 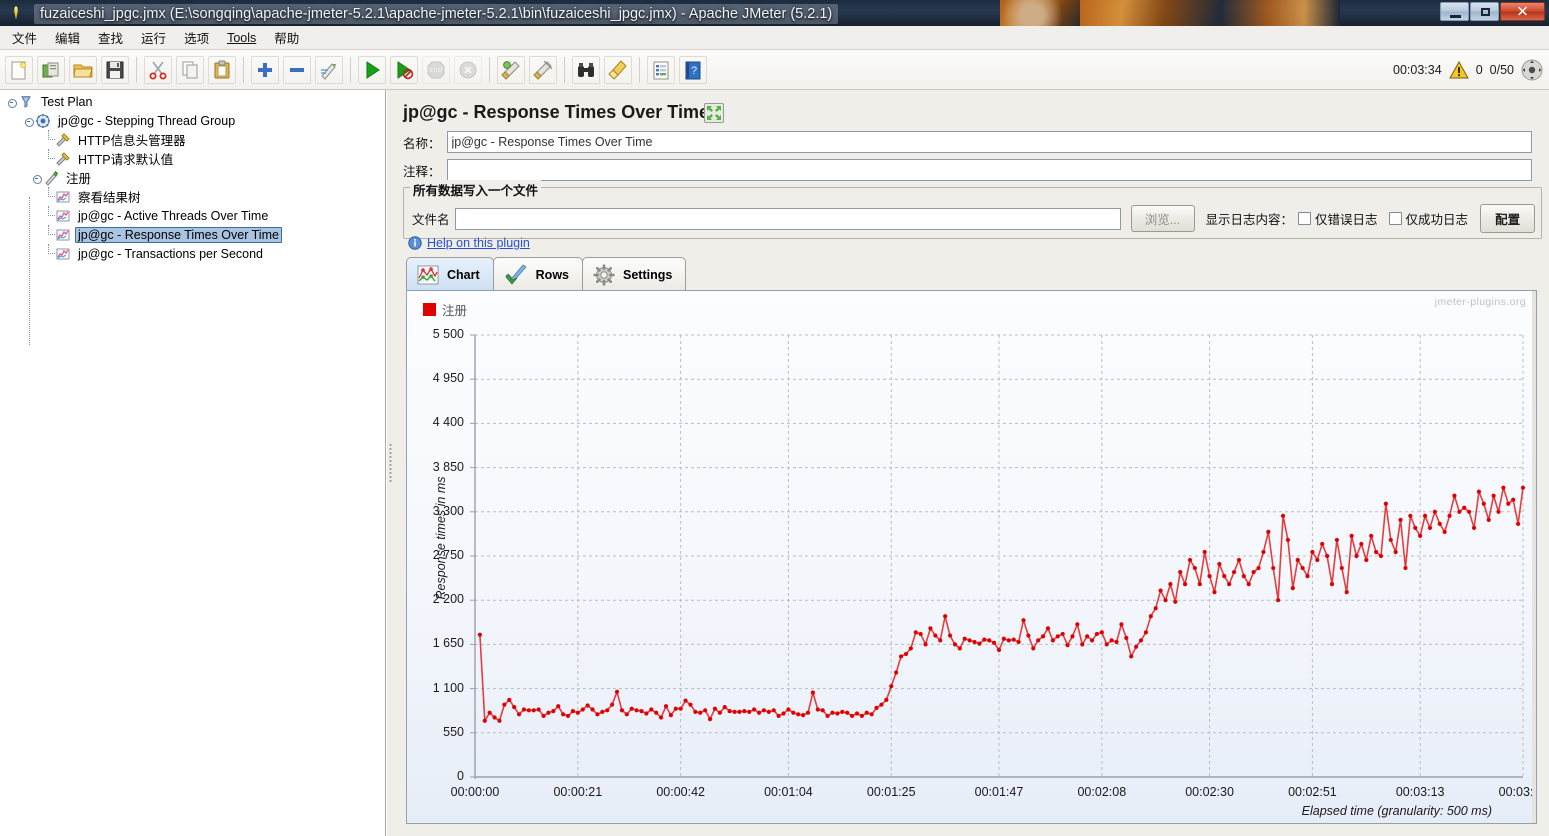 What do you see at coordinates (192, 196) in the screenshot?
I see `tree-node-view-results-tree: 察看结果树` at bounding box center [192, 196].